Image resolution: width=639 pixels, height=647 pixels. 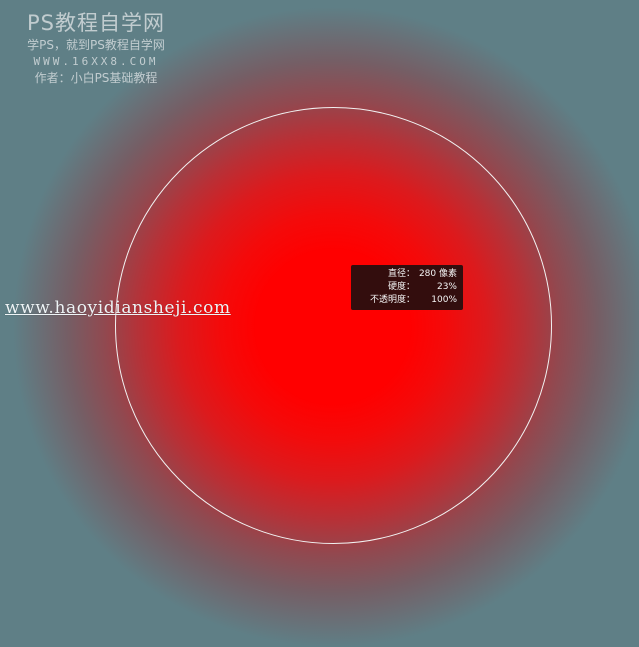 What do you see at coordinates (444, 300) in the screenshot?
I see `opacity-value: 100%` at bounding box center [444, 300].